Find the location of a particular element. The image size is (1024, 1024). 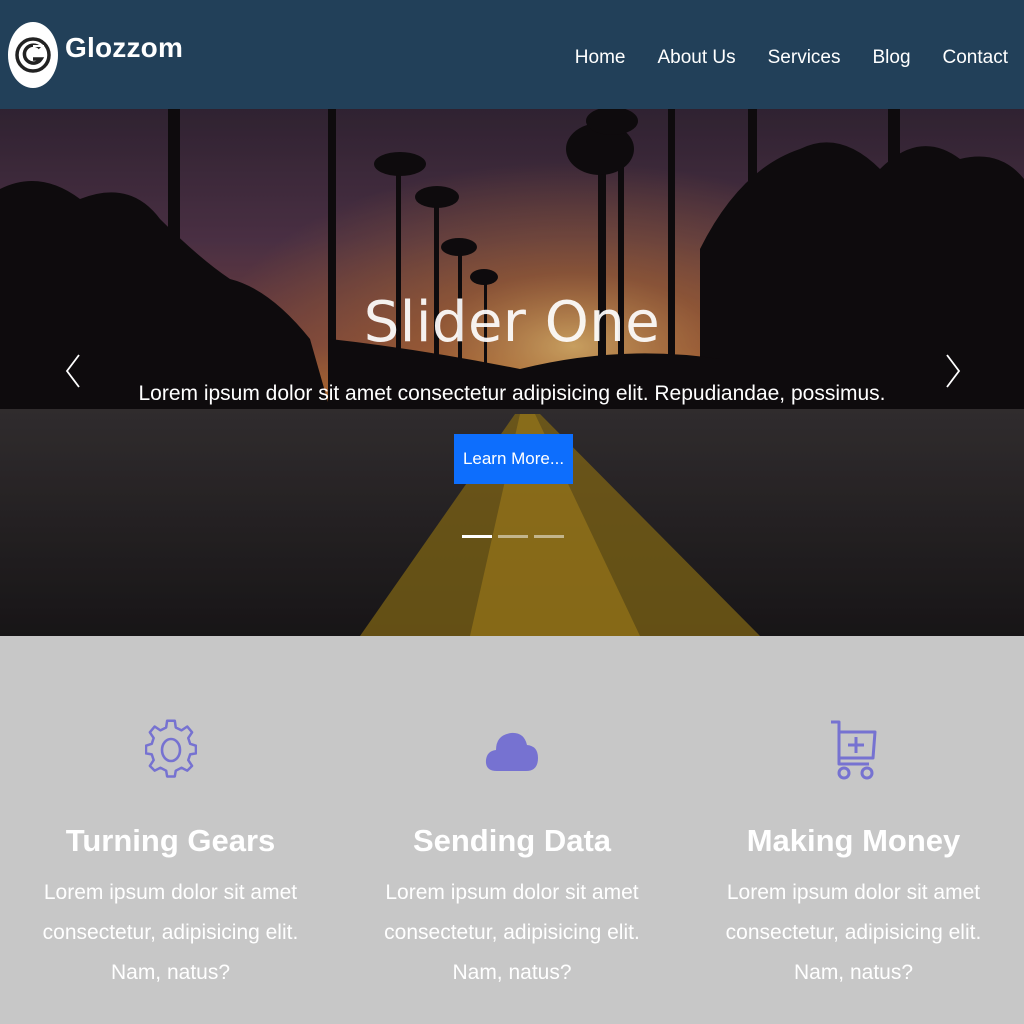

nav-links: Home About Us Services Blog Contact is located at coordinates (775, 58).